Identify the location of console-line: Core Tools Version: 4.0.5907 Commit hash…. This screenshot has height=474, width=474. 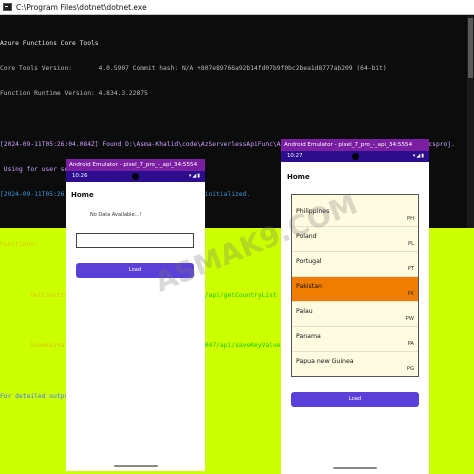
(193, 69).